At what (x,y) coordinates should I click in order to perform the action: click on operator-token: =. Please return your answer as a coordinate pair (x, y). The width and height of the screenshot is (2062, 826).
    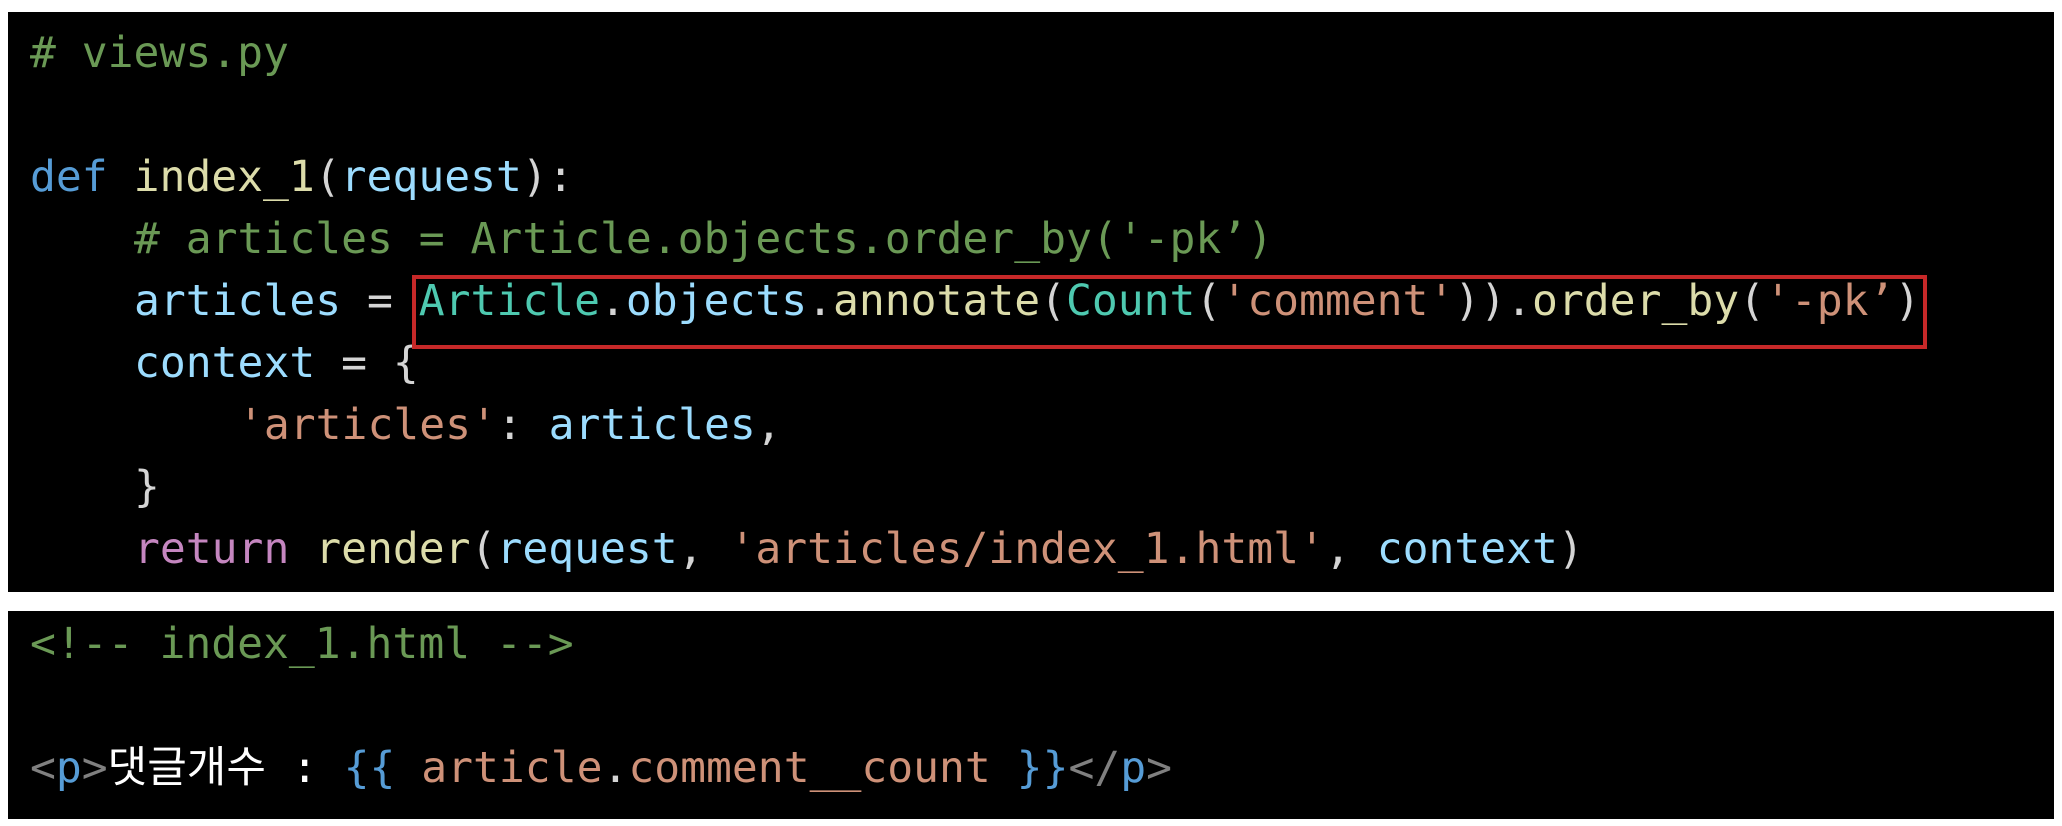
    Looking at the image, I should click on (380, 301).